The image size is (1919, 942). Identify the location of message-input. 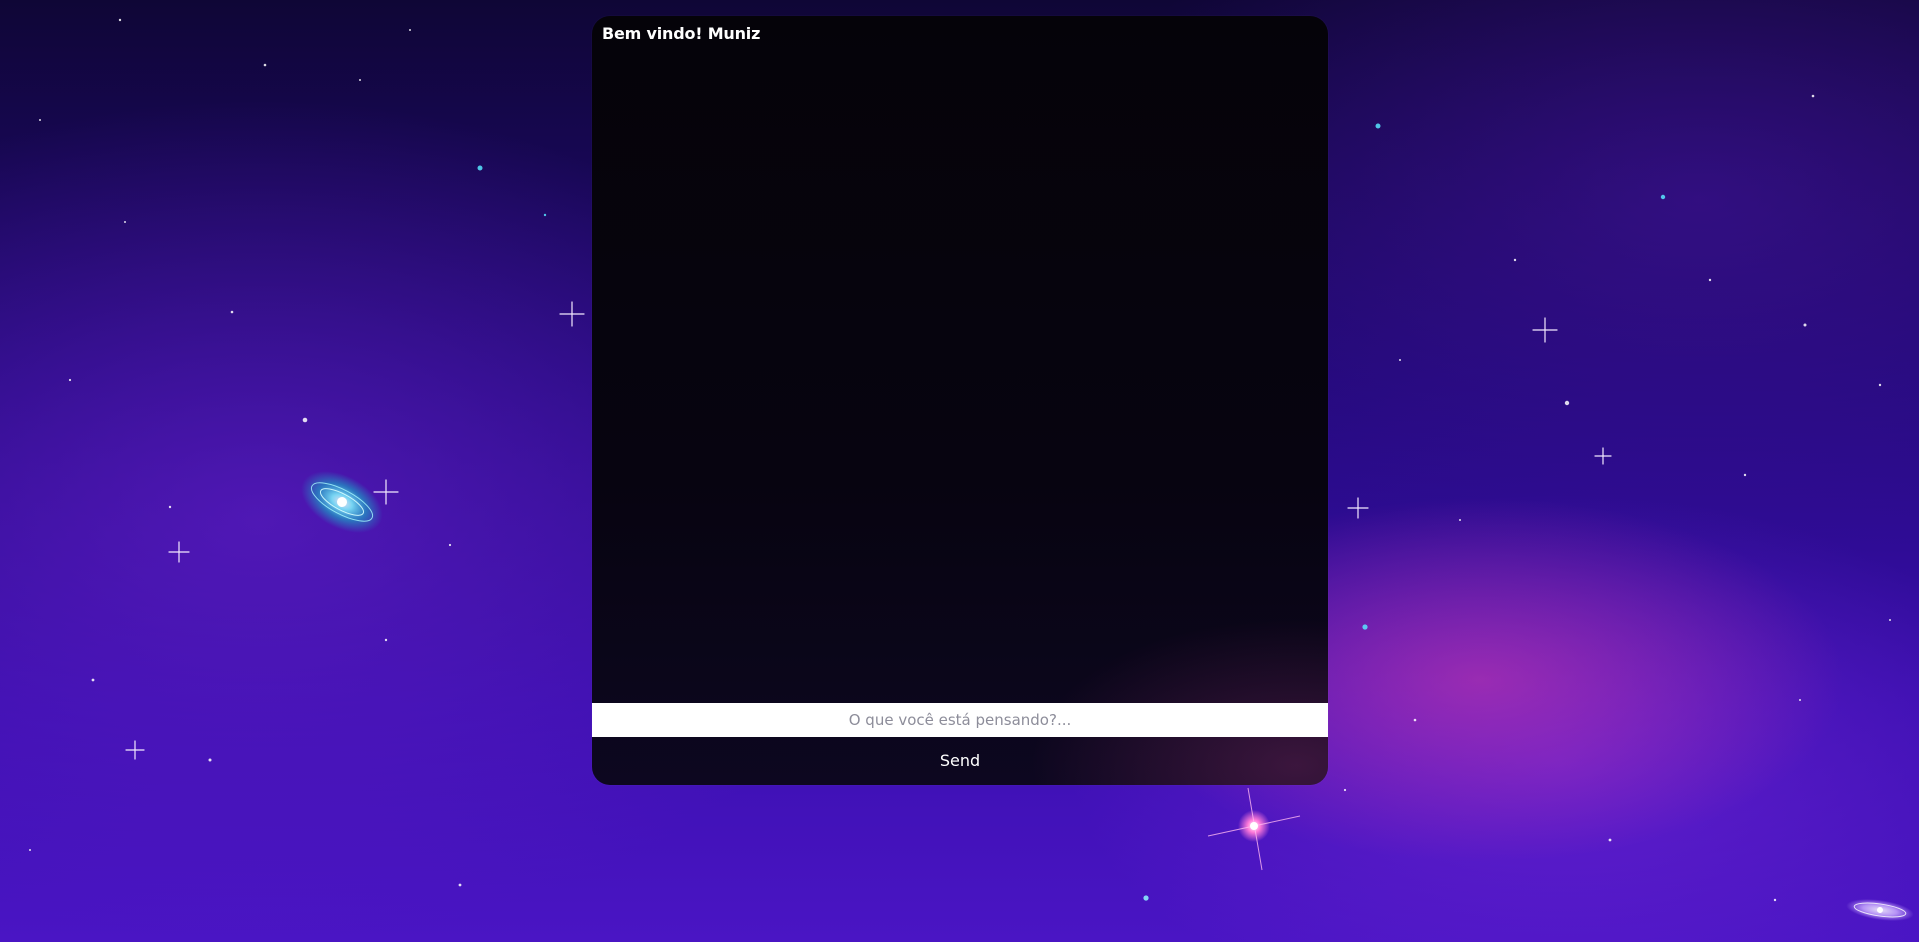
(960, 720).